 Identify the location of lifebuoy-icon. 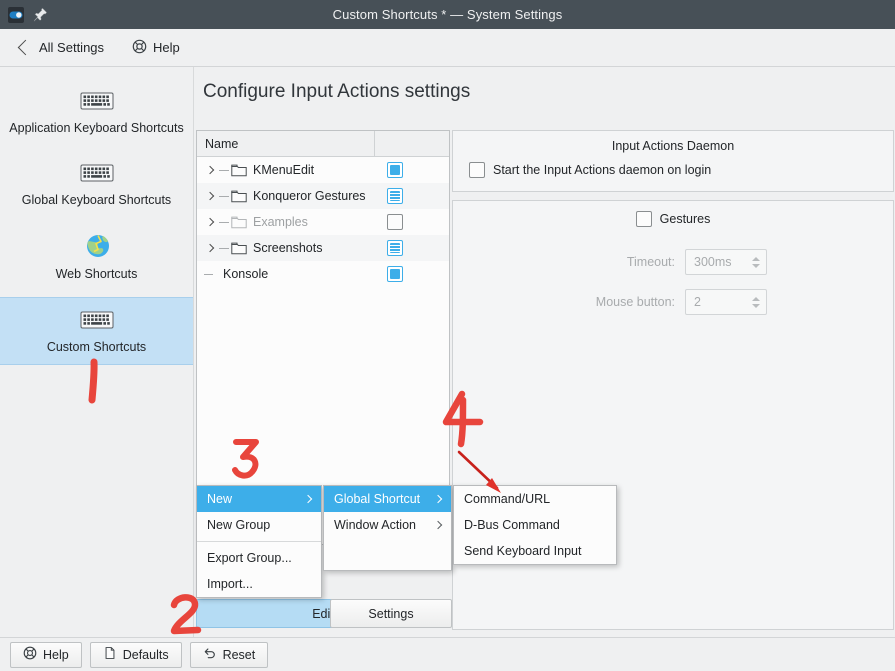
(139, 48).